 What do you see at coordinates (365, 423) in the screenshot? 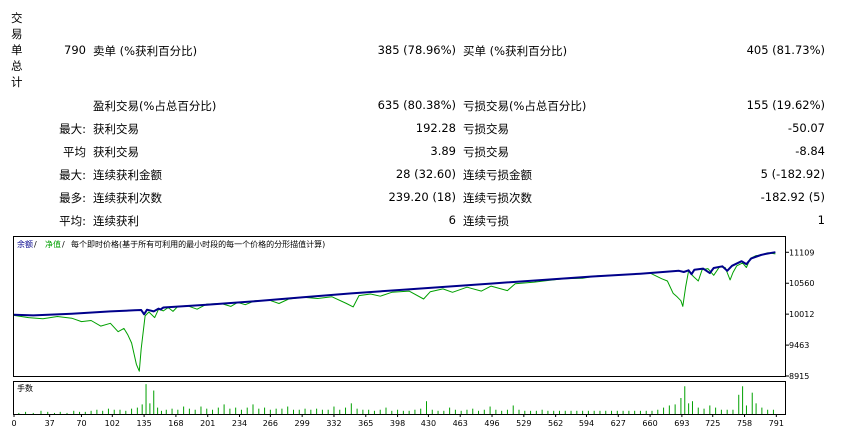
I see `x-tick-label: 365` at bounding box center [365, 423].